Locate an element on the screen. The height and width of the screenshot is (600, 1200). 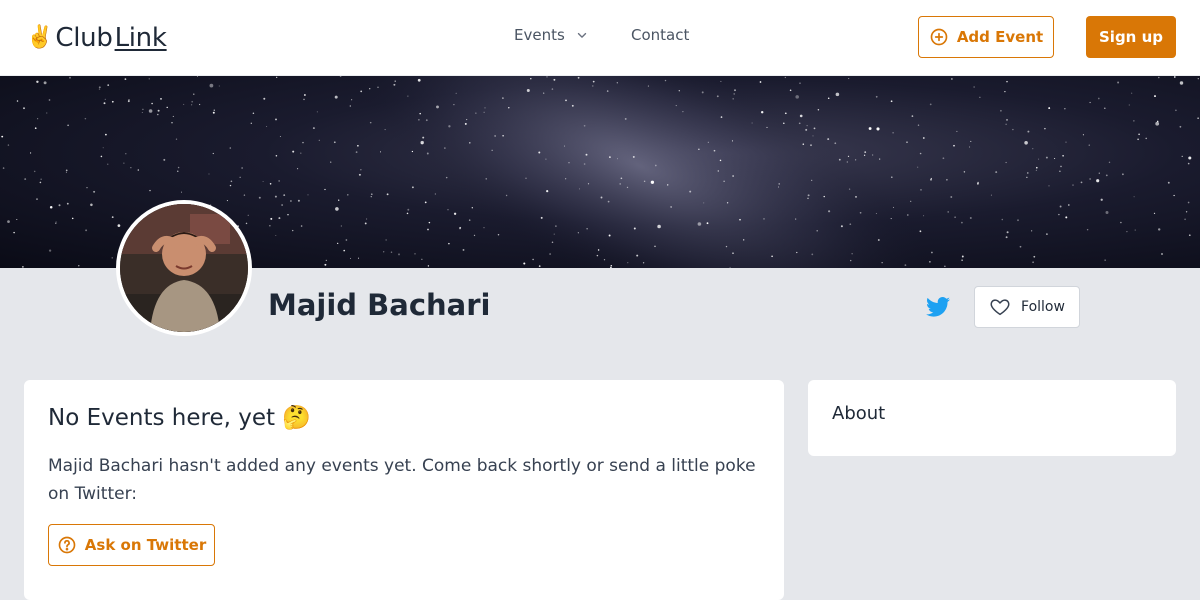
nav-events-label: Events is located at coordinates (539, 35).